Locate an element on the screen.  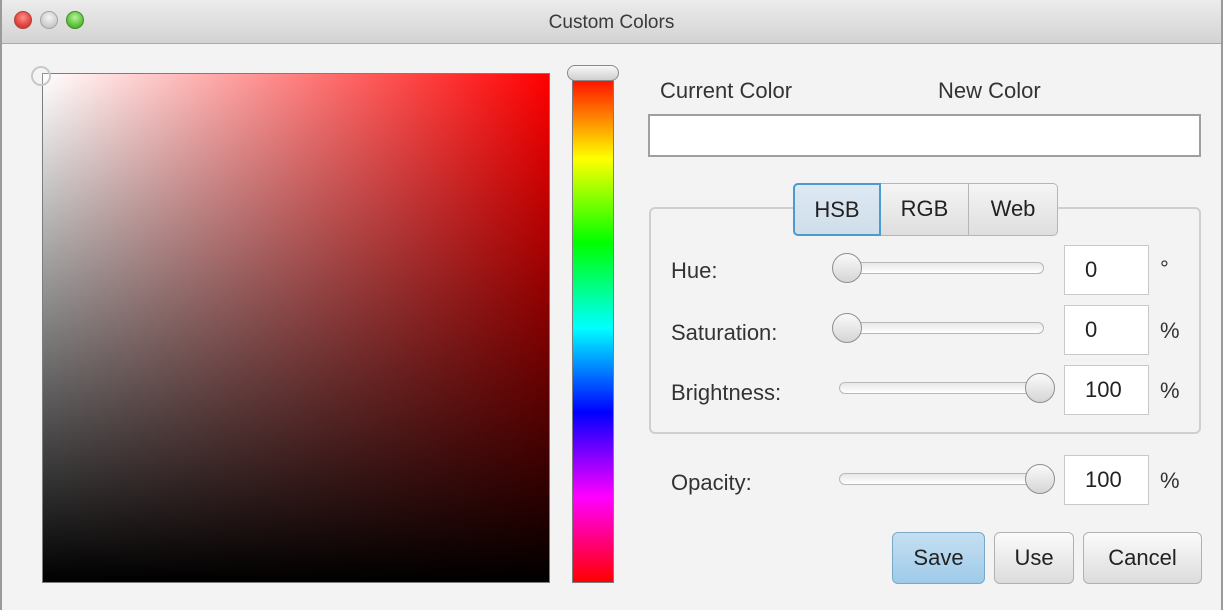
color-mode-tabs: HSB RGB Web is located at coordinates (925, 209).